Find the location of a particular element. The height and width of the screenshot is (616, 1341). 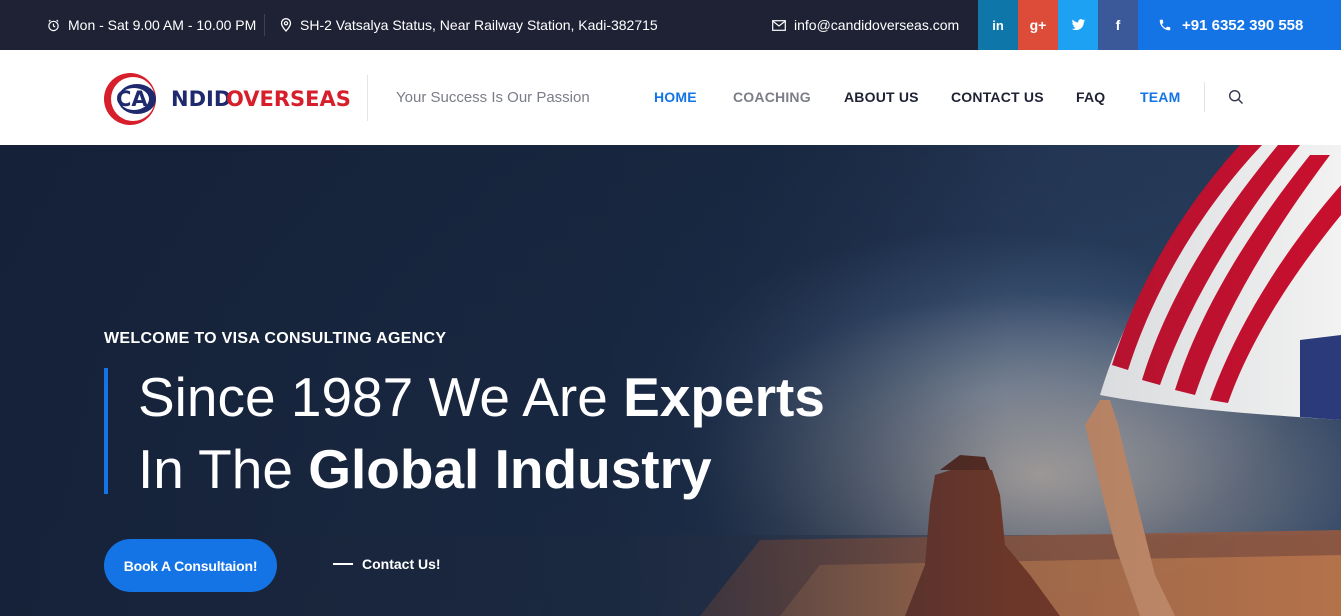

facebook-icon: f is located at coordinates (1118, 25).